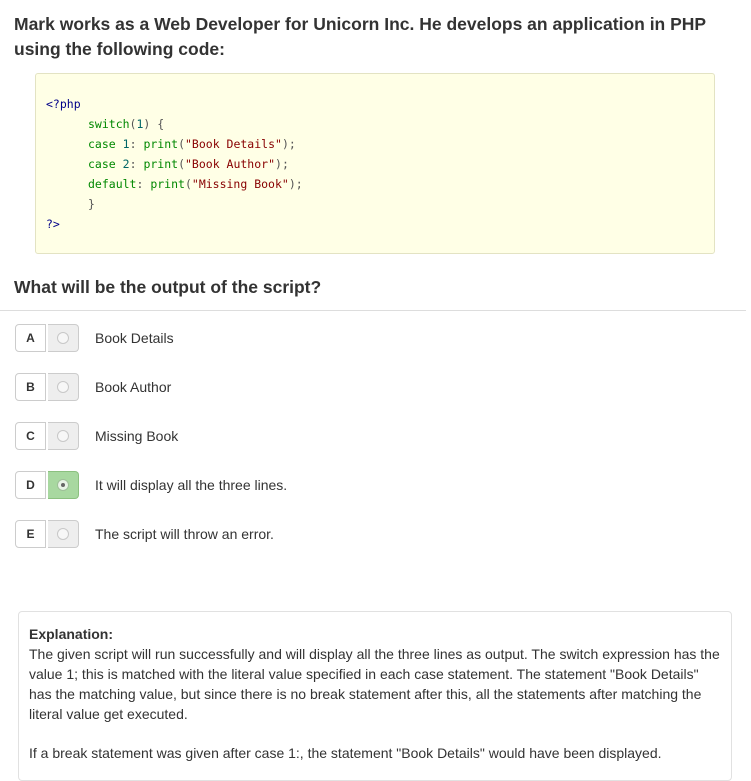 Image resolution: width=751 pixels, height=781 pixels. Describe the element at coordinates (30, 534) in the screenshot. I see `option-letter: E` at that location.